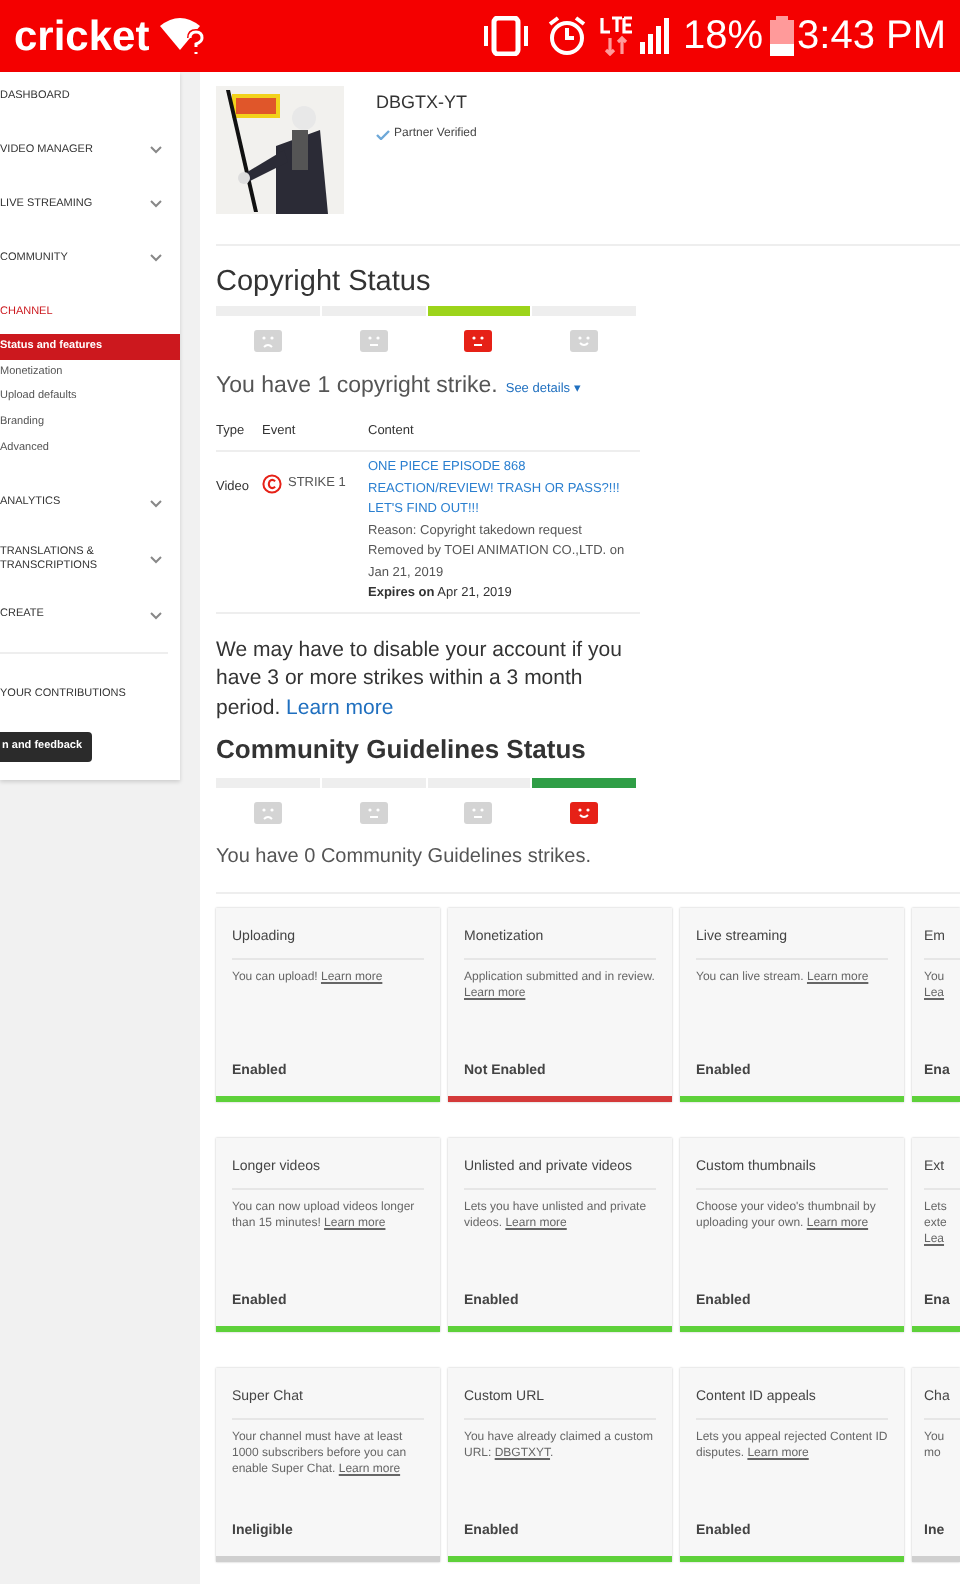 This screenshot has width=960, height=1584. Describe the element at coordinates (181, 36) in the screenshot. I see `wifi-icon` at that location.